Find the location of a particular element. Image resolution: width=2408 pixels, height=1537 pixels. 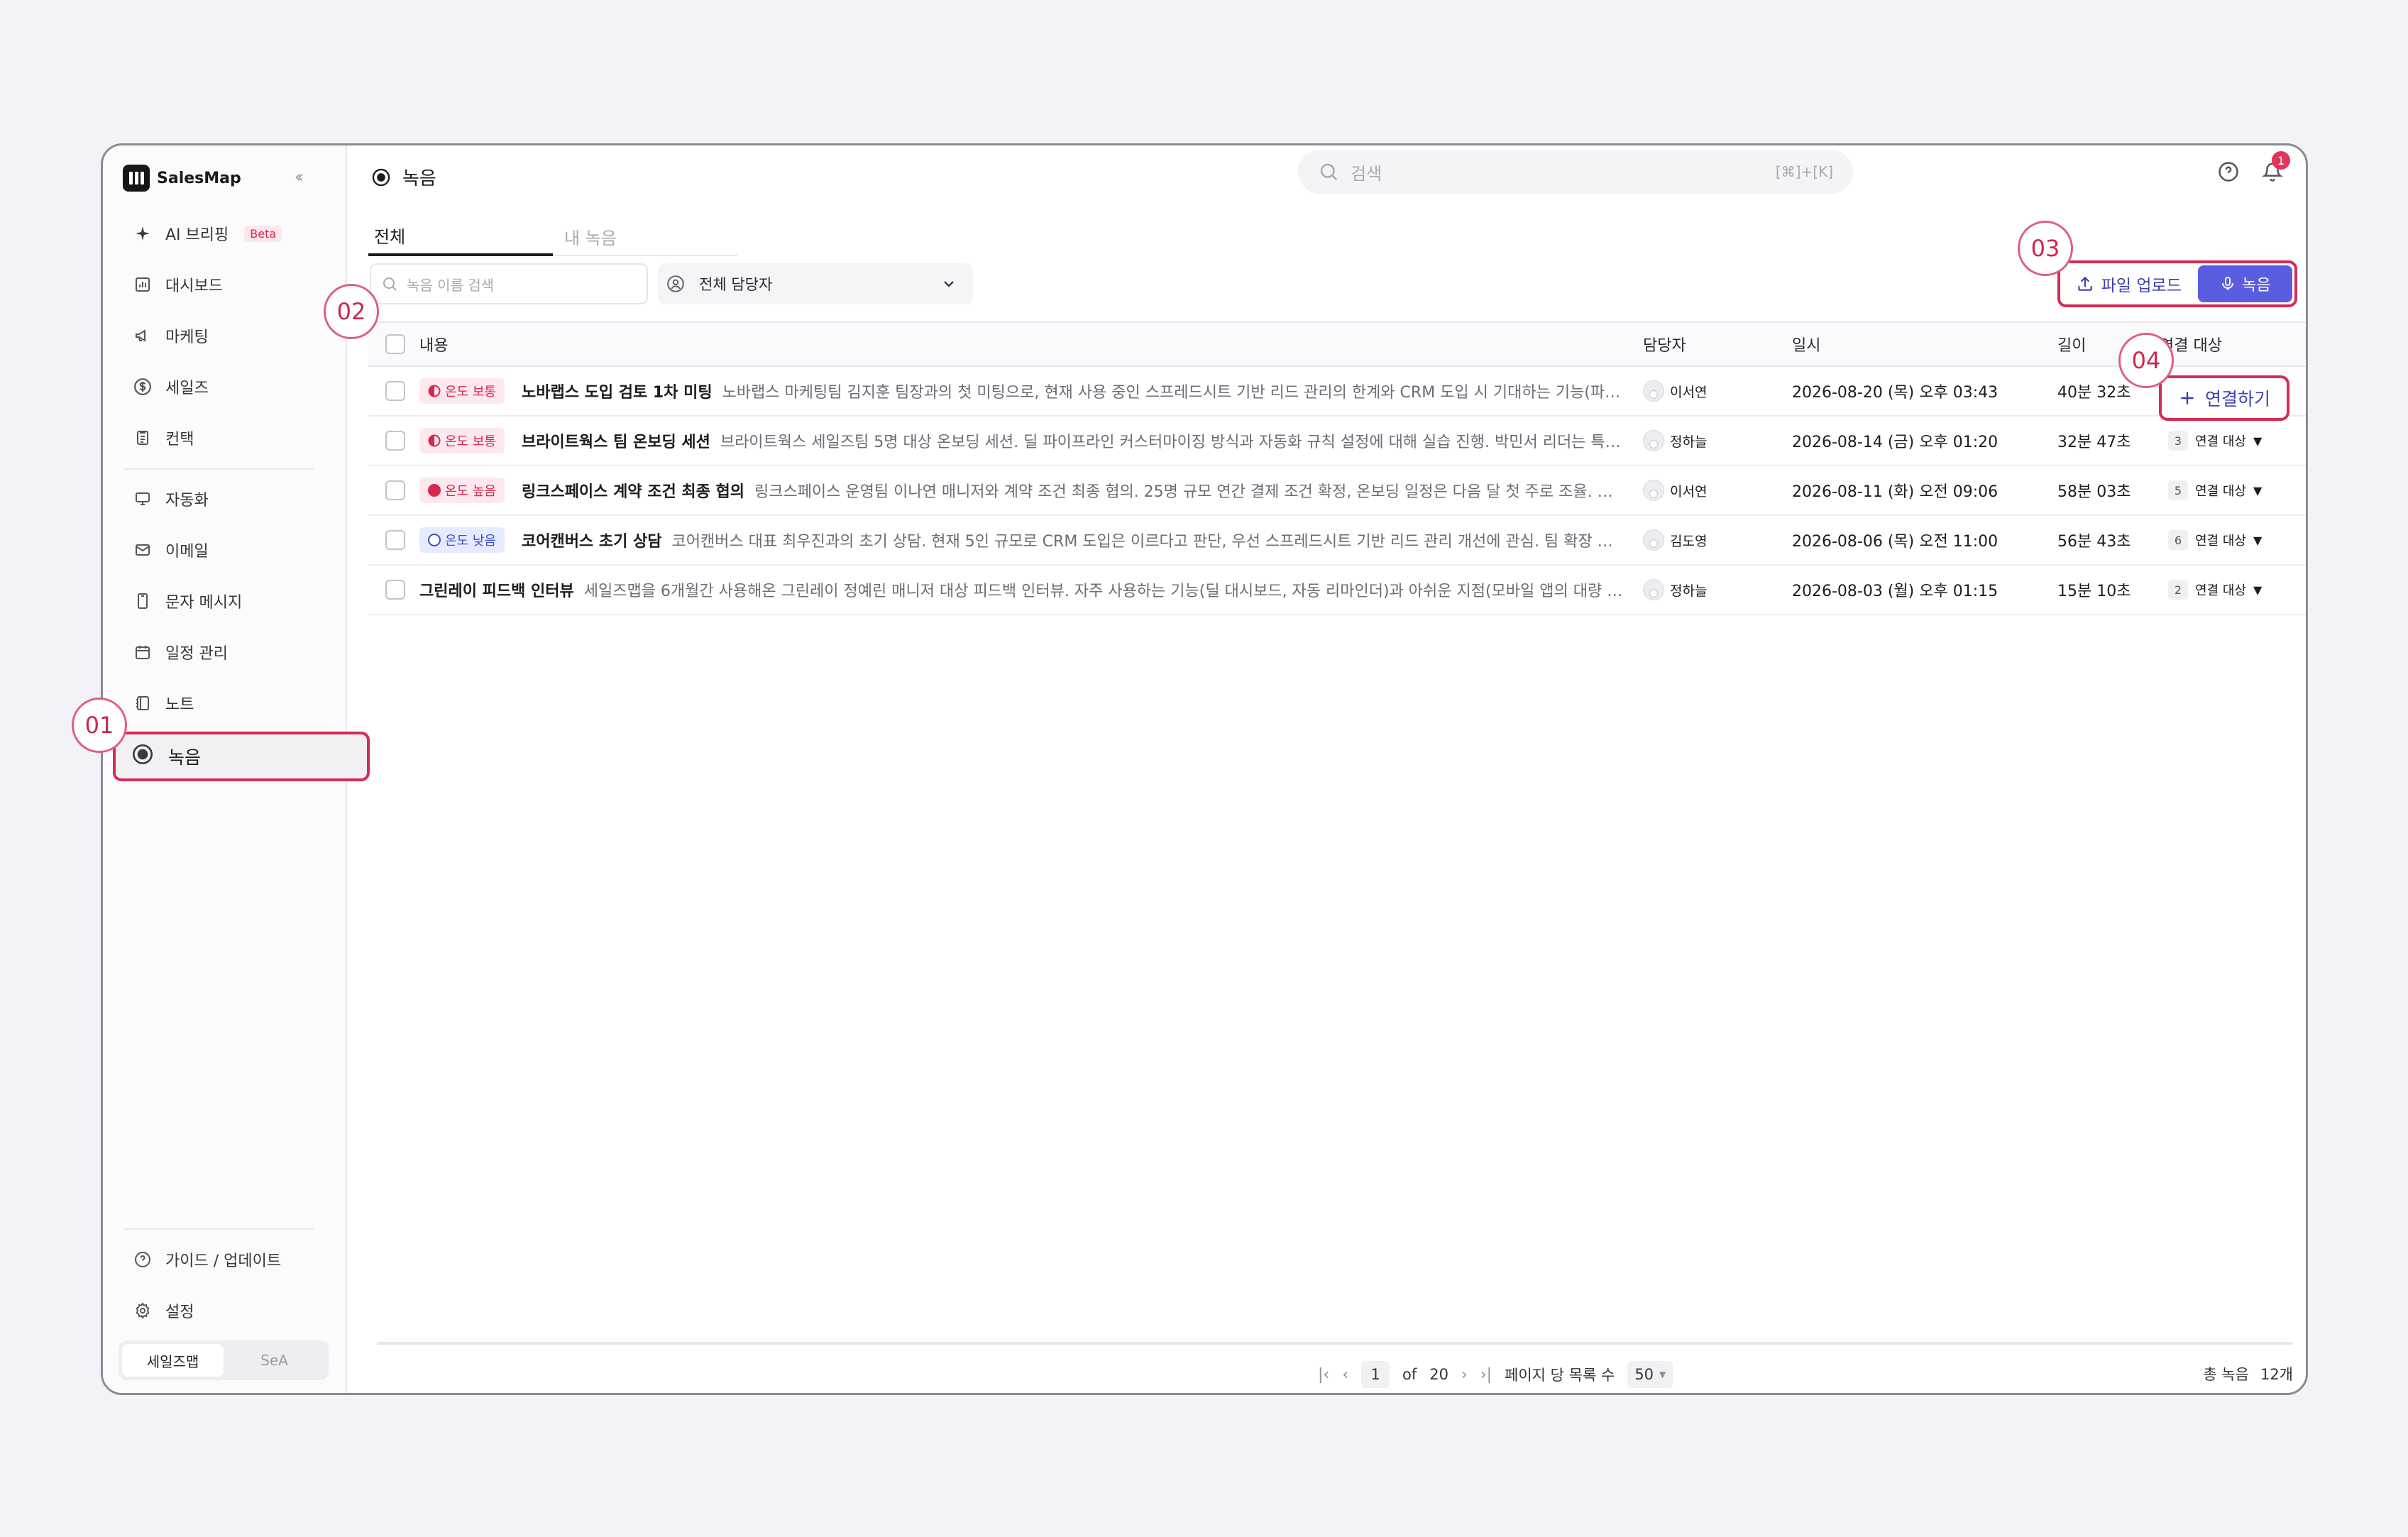

sidebar-item-label: 컨택 is located at coordinates (179, 439).